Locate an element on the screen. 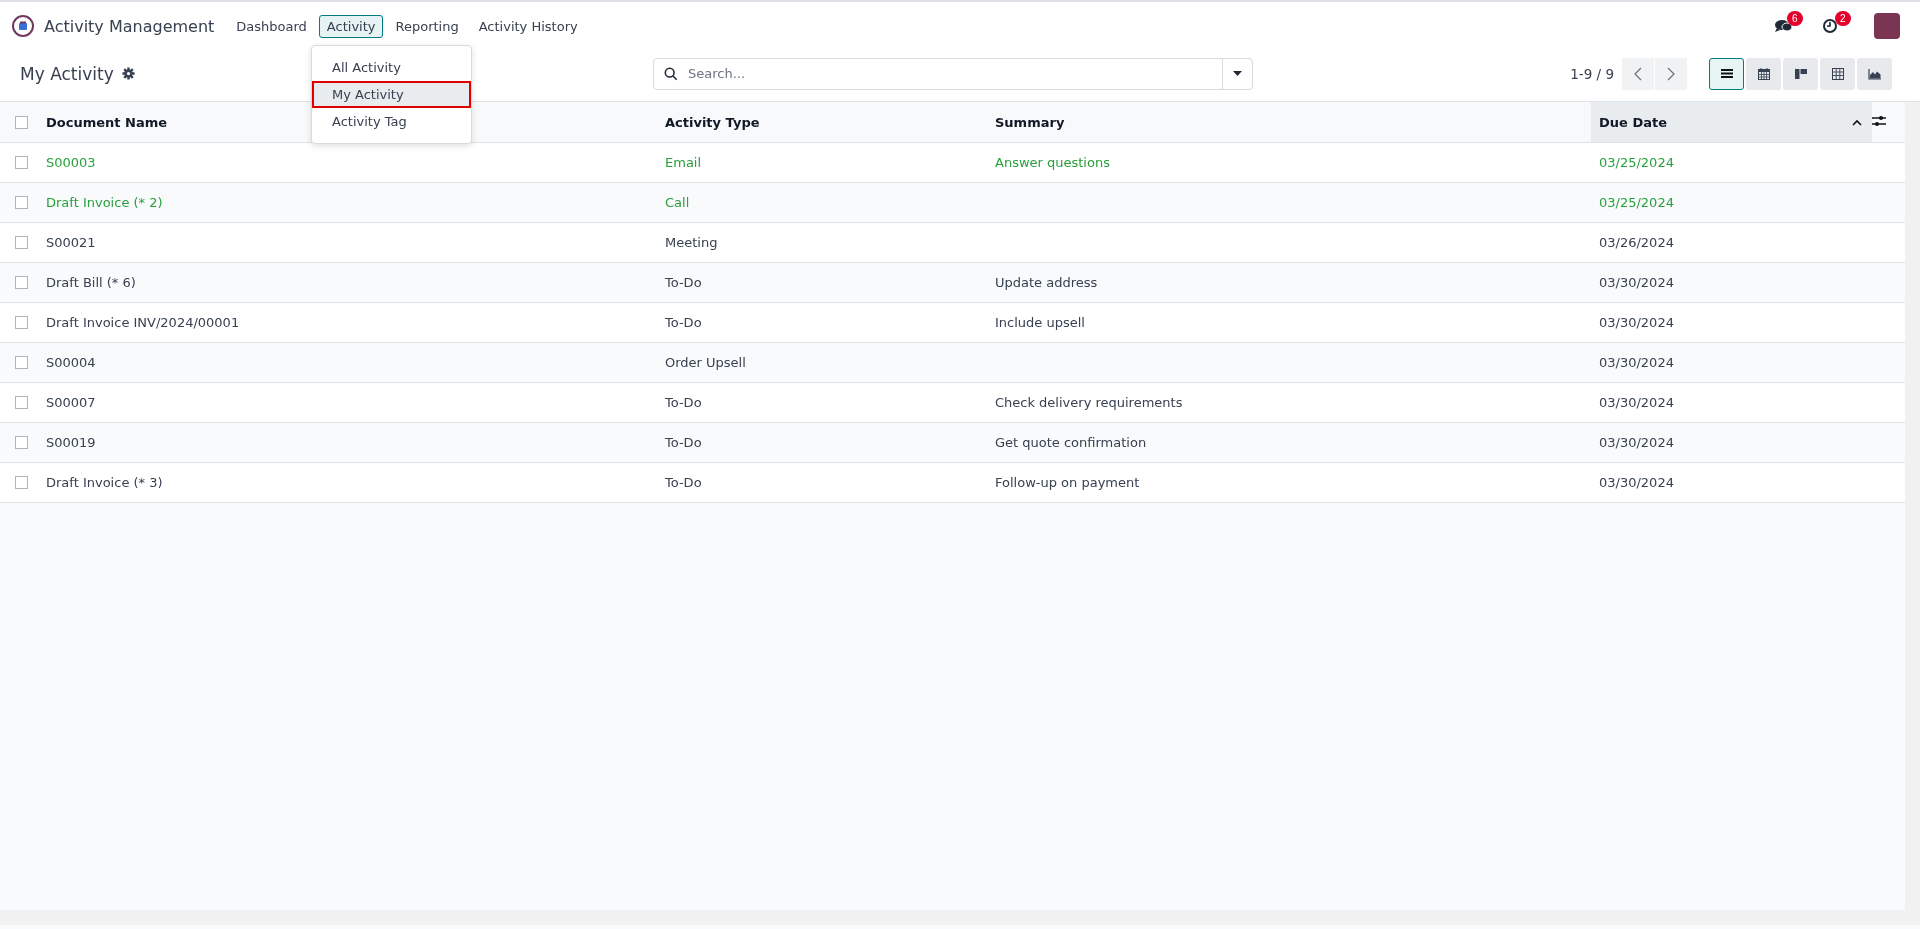 The image size is (1920, 929). table-cell: Include upsell is located at coordinates (1040, 322).